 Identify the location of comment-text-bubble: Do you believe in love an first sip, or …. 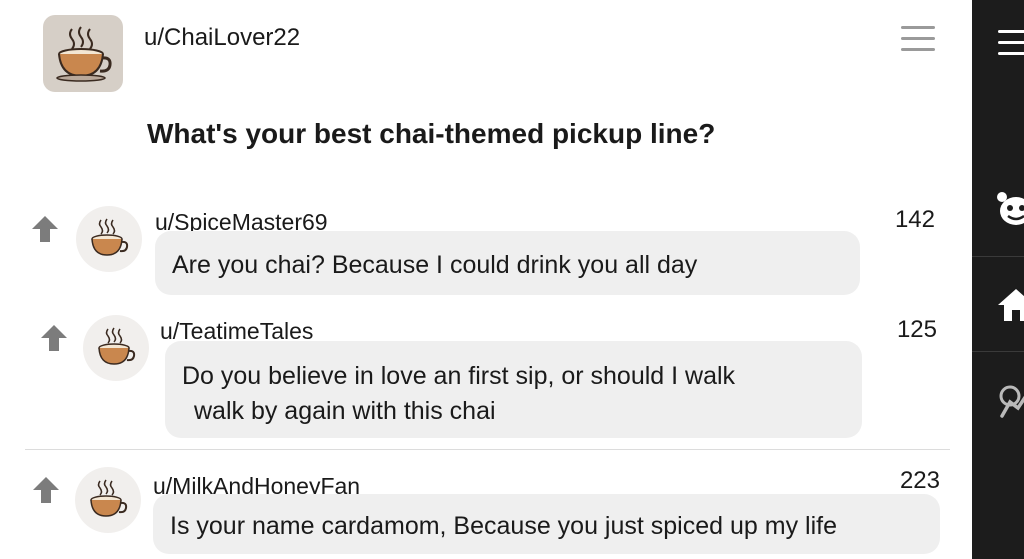
(513, 389).